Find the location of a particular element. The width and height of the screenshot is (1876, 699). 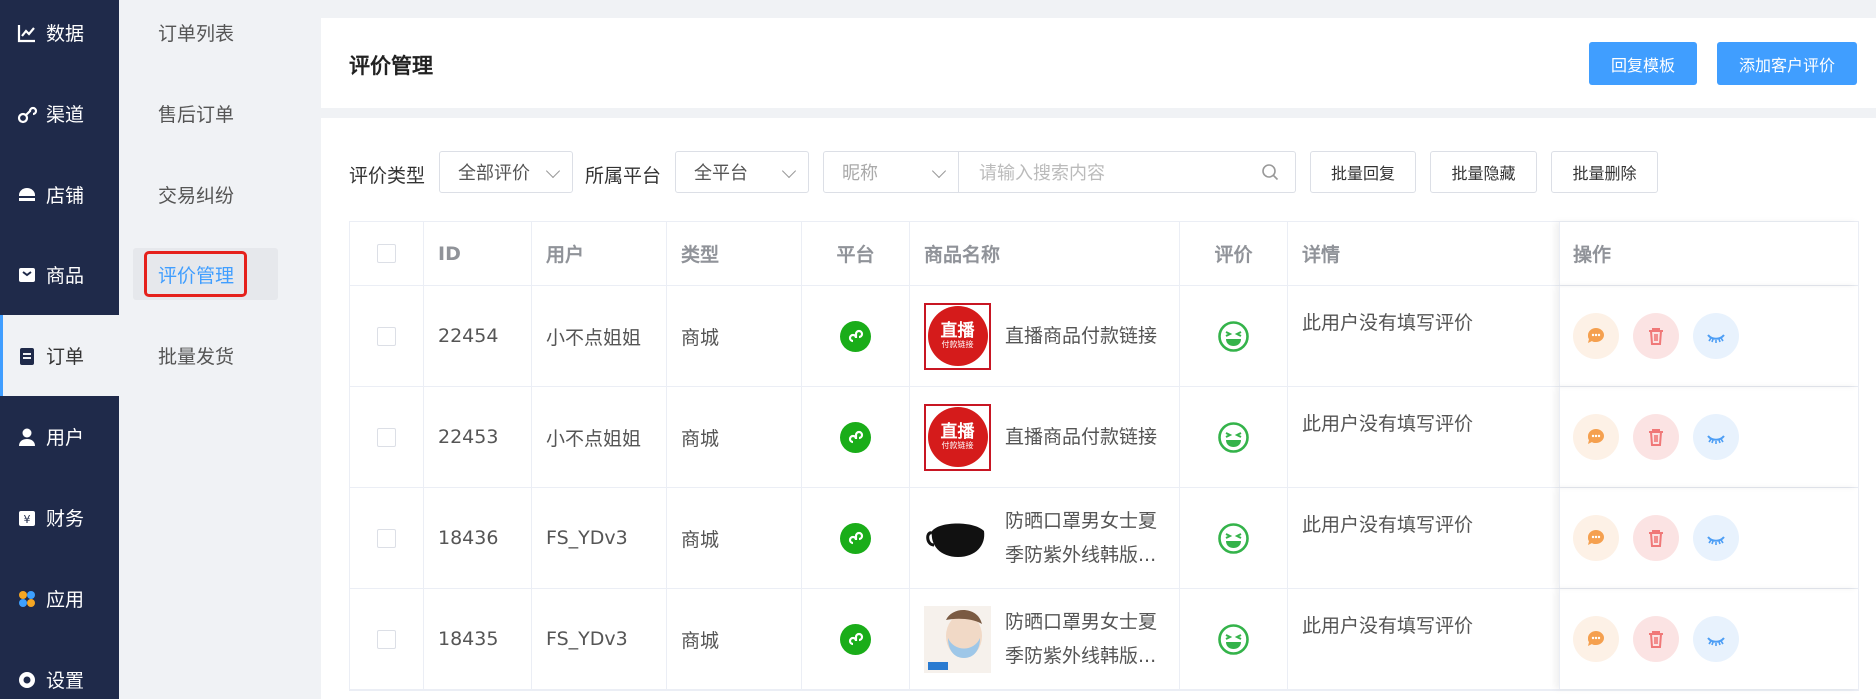

review-type-select: 全部评价 is located at coordinates (506, 172).